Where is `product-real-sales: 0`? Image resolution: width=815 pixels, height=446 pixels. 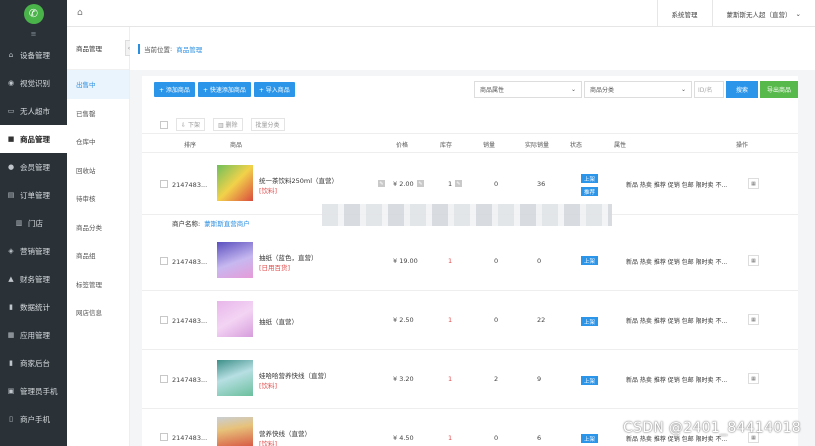
product-real-sales: 0 is located at coordinates (539, 261).